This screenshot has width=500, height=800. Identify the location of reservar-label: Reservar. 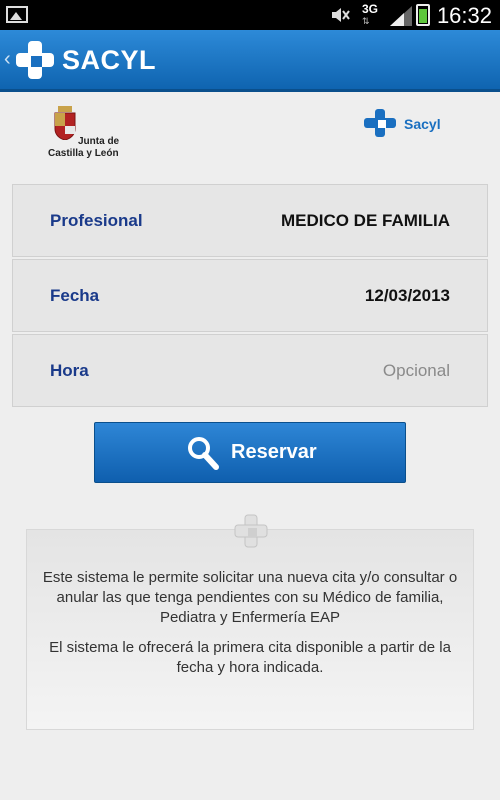
(274, 452).